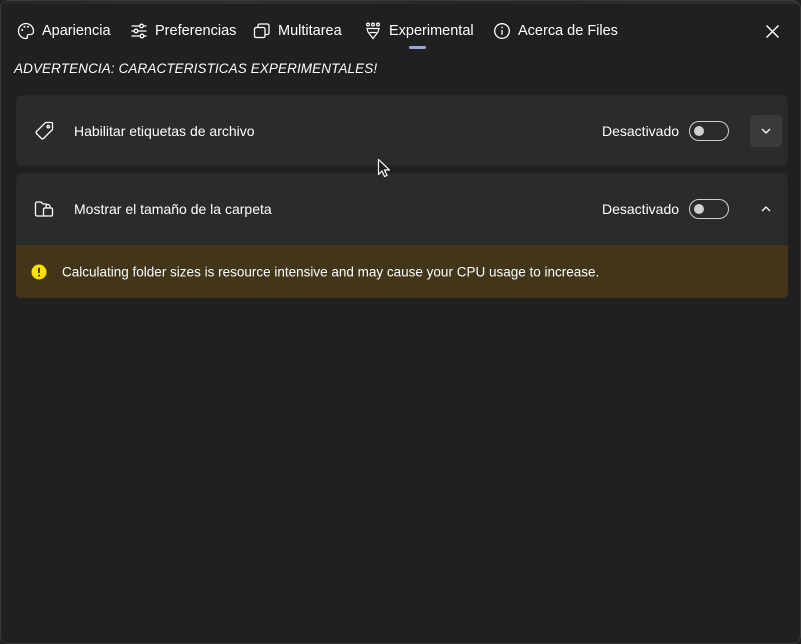 This screenshot has width=801, height=644. Describe the element at coordinates (44, 131) in the screenshot. I see `tag-icon` at that location.